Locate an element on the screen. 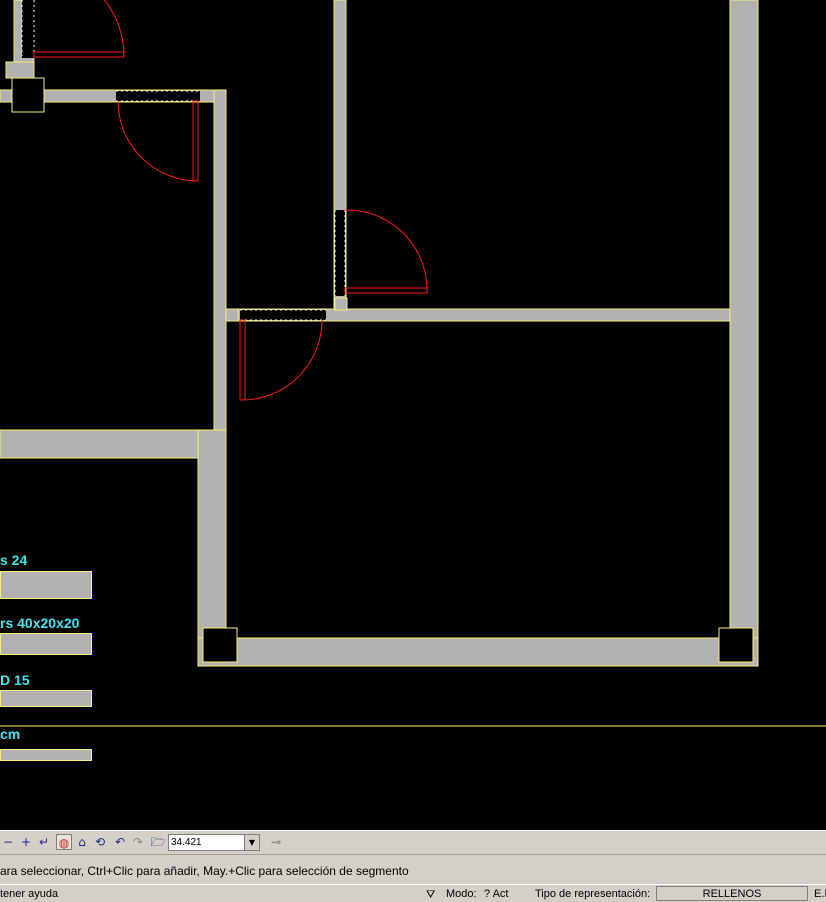 This screenshot has width=826, height=902. polygon-icon: ⌂ is located at coordinates (82, 842).